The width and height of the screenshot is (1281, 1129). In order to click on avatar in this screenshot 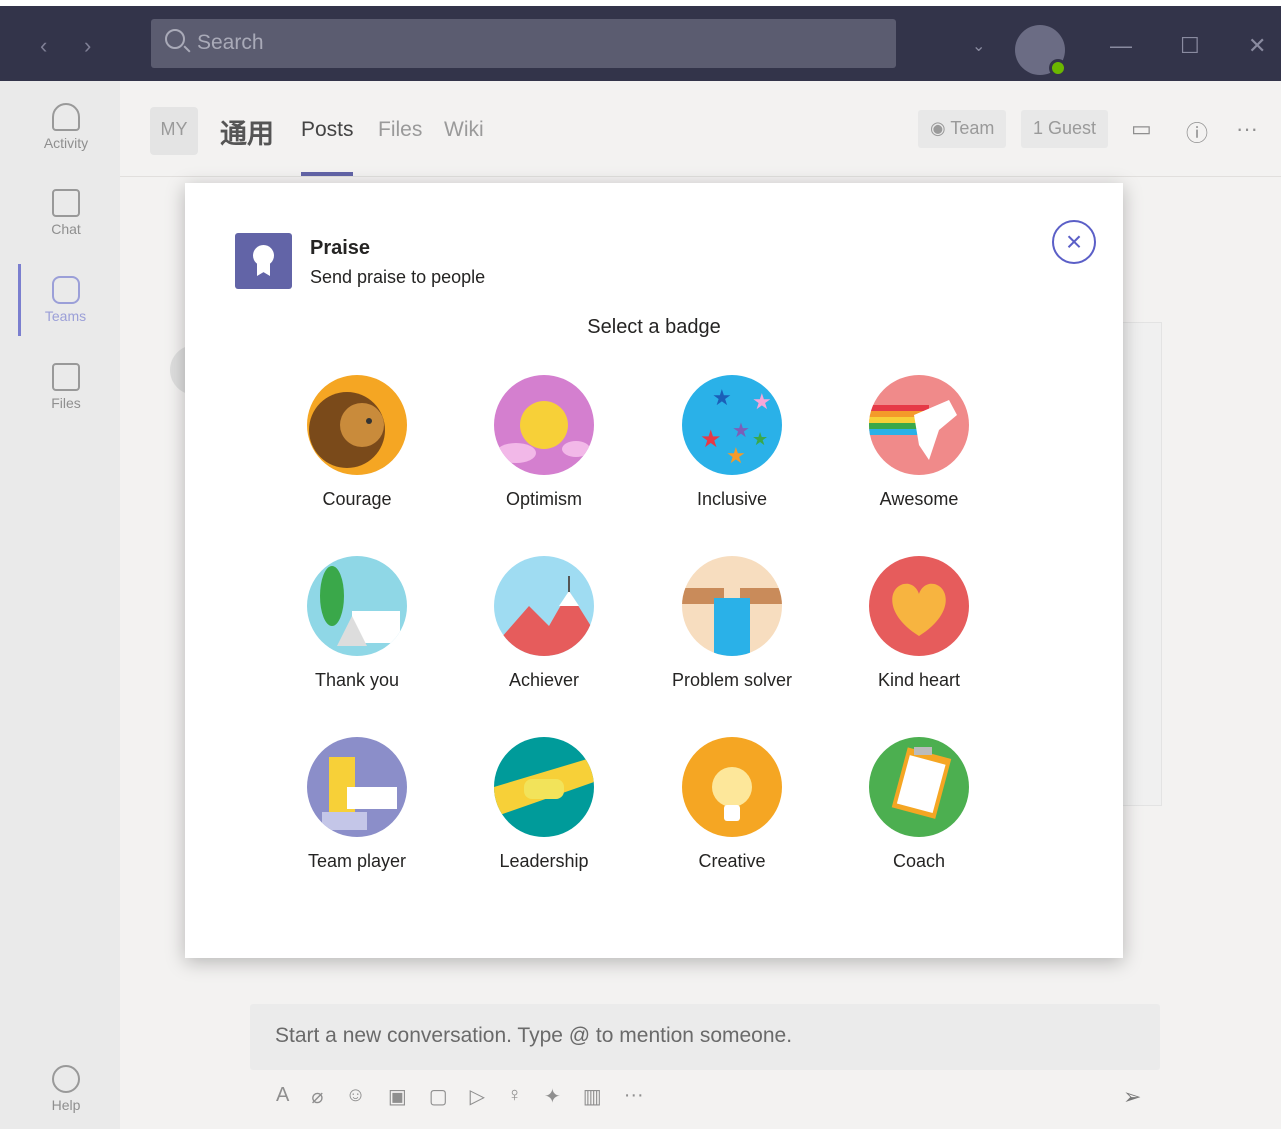, I will do `click(1041, 51)`.